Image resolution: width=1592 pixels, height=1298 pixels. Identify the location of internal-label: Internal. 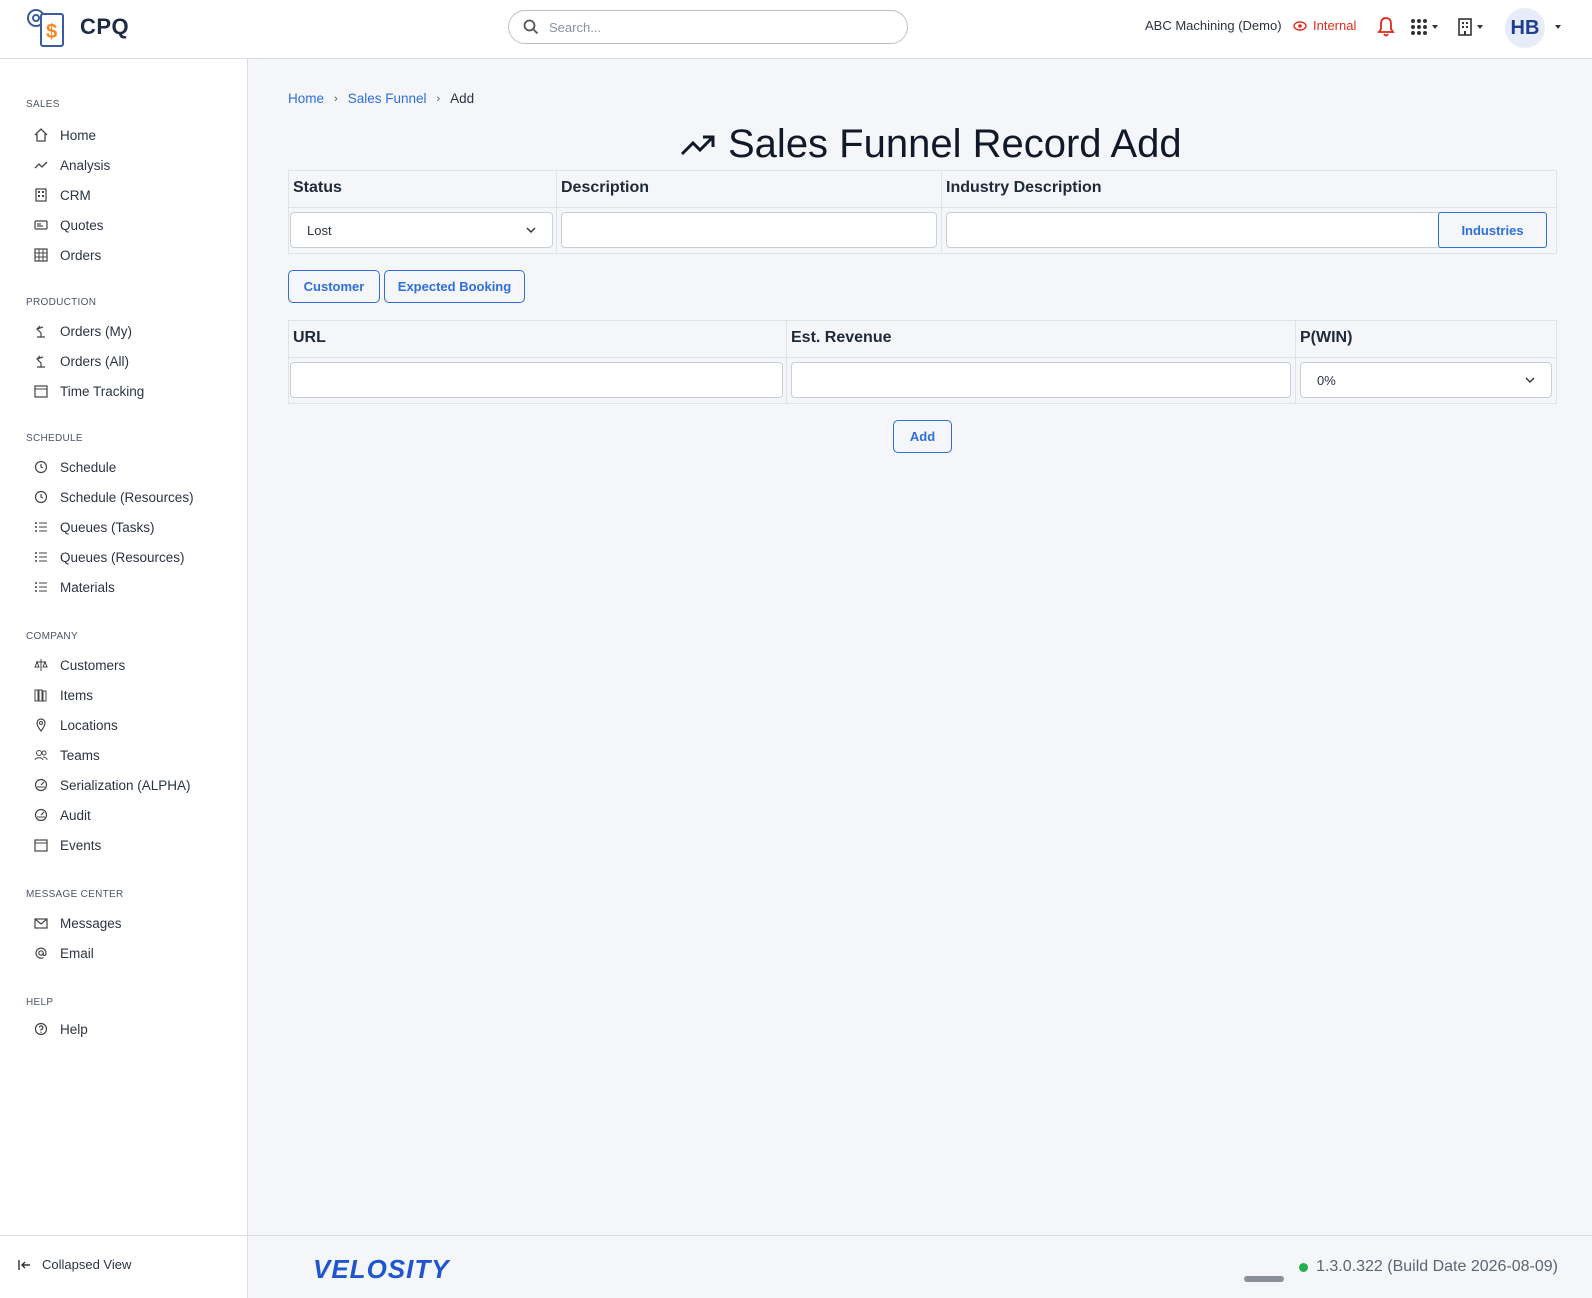
(1335, 25).